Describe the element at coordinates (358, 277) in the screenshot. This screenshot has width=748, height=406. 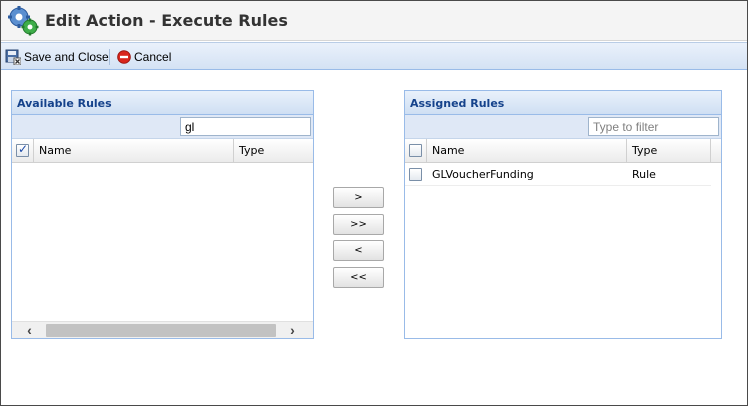
I see `remove-all-button: <<` at that location.